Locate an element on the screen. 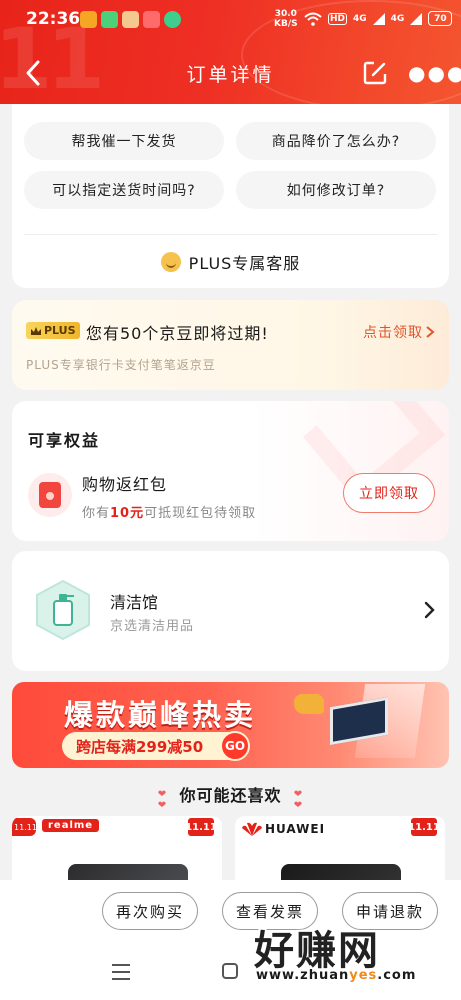 Image resolution: width=461 pixels, height=1000 pixels. heart-notification-icon is located at coordinates (151, 19).